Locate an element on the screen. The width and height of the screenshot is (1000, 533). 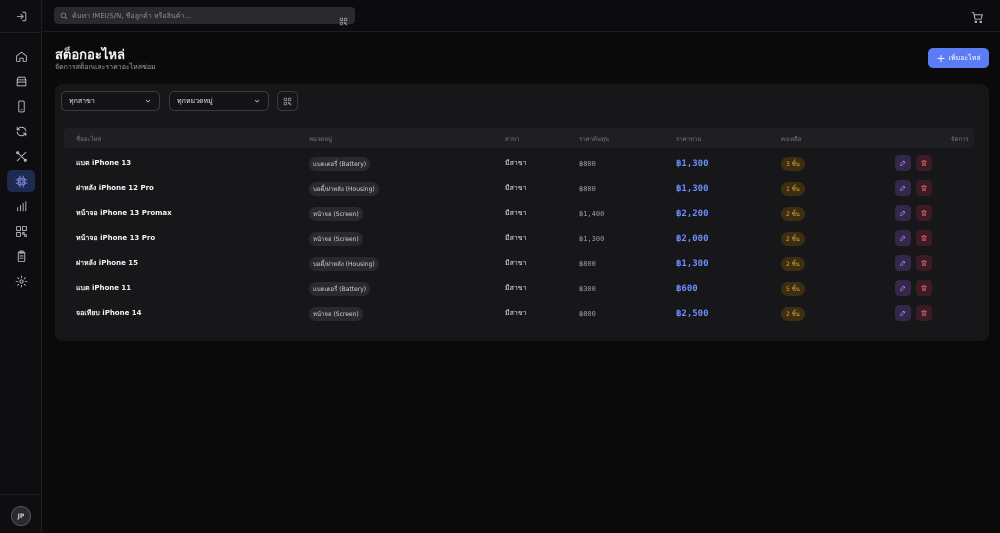
search-input is located at coordinates (199, 15).